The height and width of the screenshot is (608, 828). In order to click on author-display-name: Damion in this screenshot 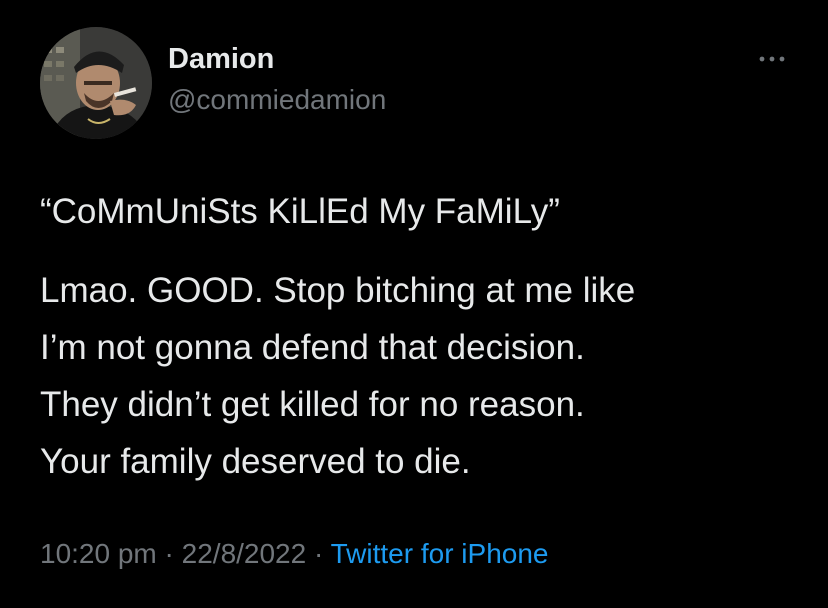, I will do `click(221, 59)`.